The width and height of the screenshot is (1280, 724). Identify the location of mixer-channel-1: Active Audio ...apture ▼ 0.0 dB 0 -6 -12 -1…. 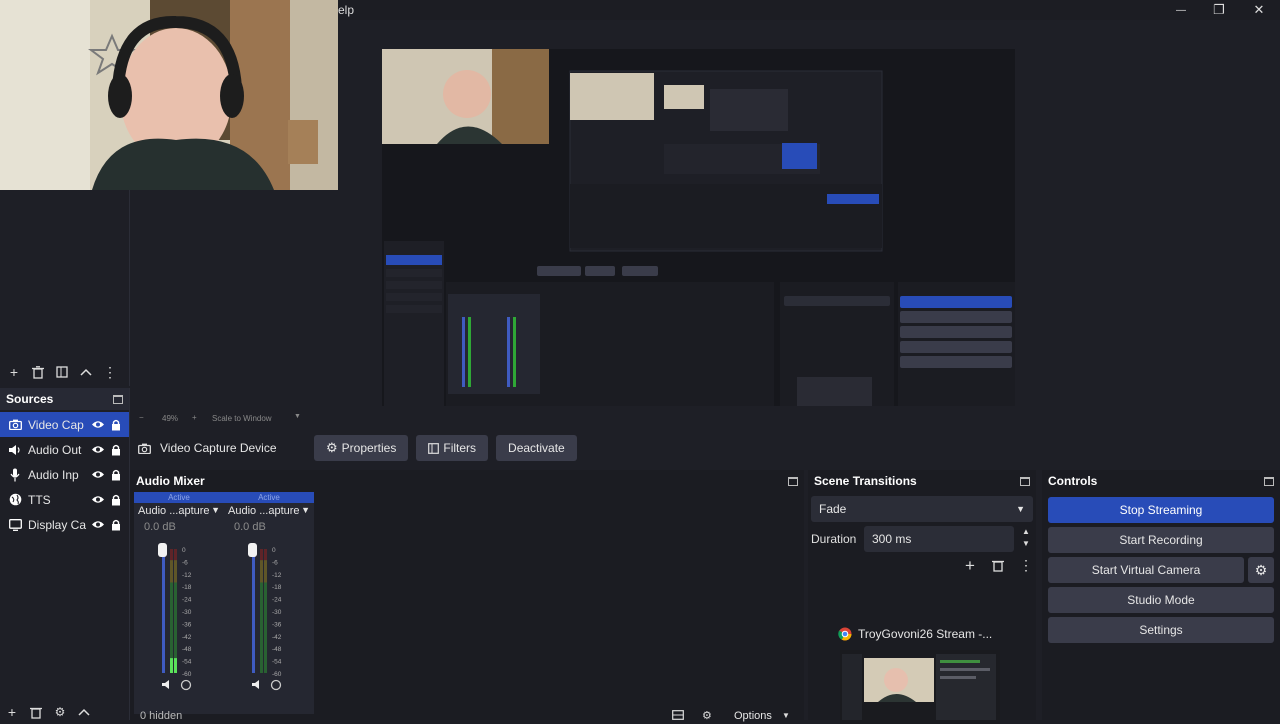
(179, 602).